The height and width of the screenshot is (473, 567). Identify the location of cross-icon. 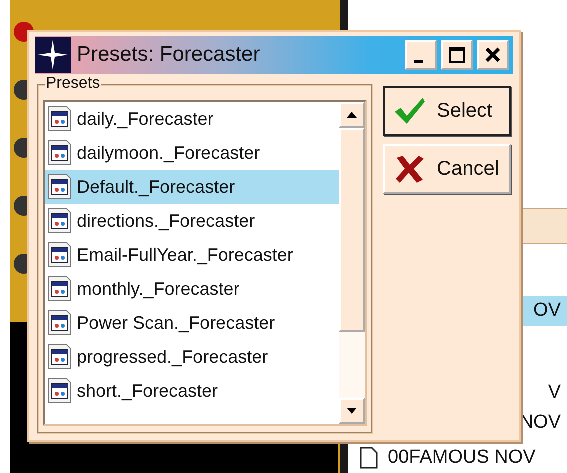
(410, 169).